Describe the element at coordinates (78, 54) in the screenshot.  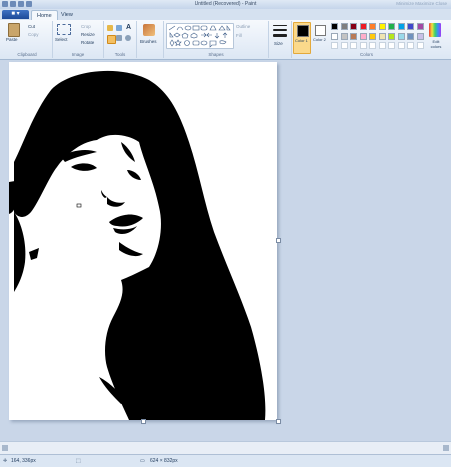
I see `image-label: Image` at that location.